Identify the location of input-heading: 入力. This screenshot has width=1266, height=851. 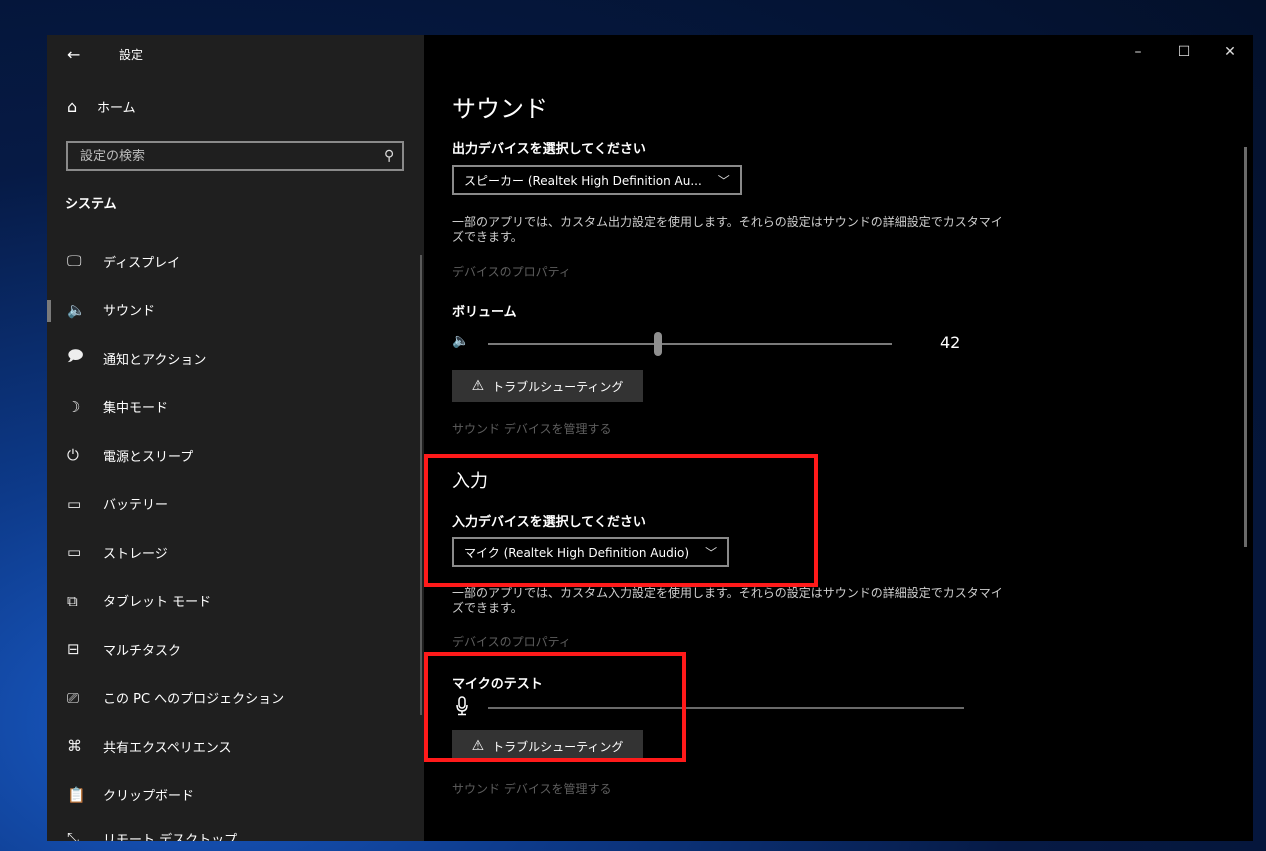
(470, 481).